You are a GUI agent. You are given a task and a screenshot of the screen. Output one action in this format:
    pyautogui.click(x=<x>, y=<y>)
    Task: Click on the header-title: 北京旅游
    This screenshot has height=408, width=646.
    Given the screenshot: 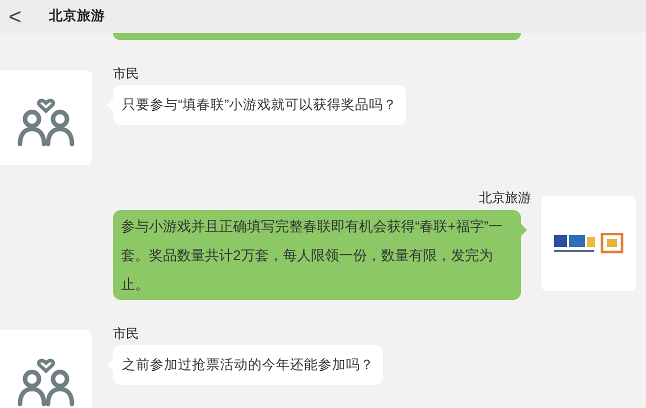 What is the action you would take?
    pyautogui.click(x=77, y=16)
    